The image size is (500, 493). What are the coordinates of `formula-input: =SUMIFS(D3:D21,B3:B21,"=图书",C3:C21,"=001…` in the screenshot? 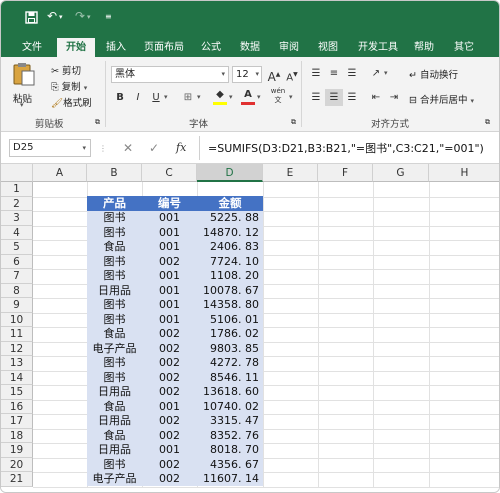 It's located at (346, 148).